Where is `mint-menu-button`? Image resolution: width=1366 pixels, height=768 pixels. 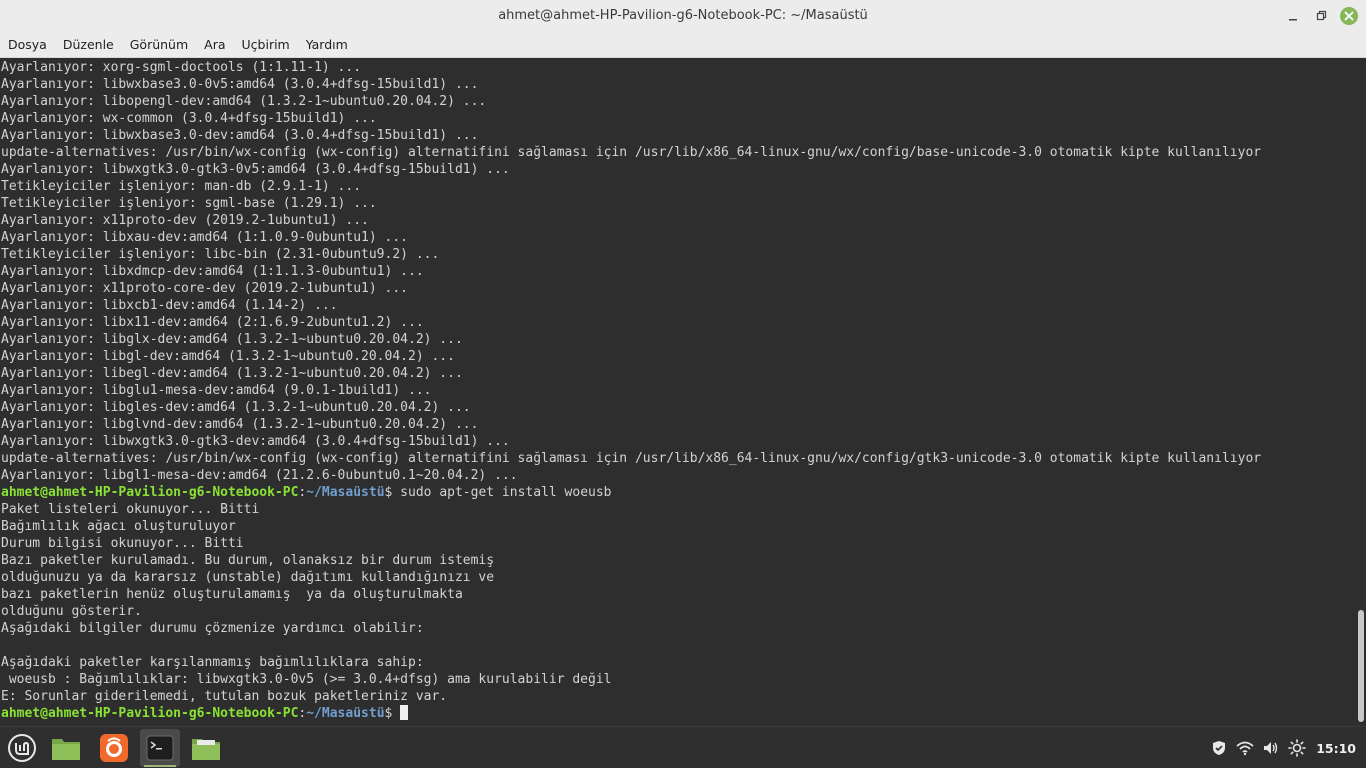 mint-menu-button is located at coordinates (22, 748).